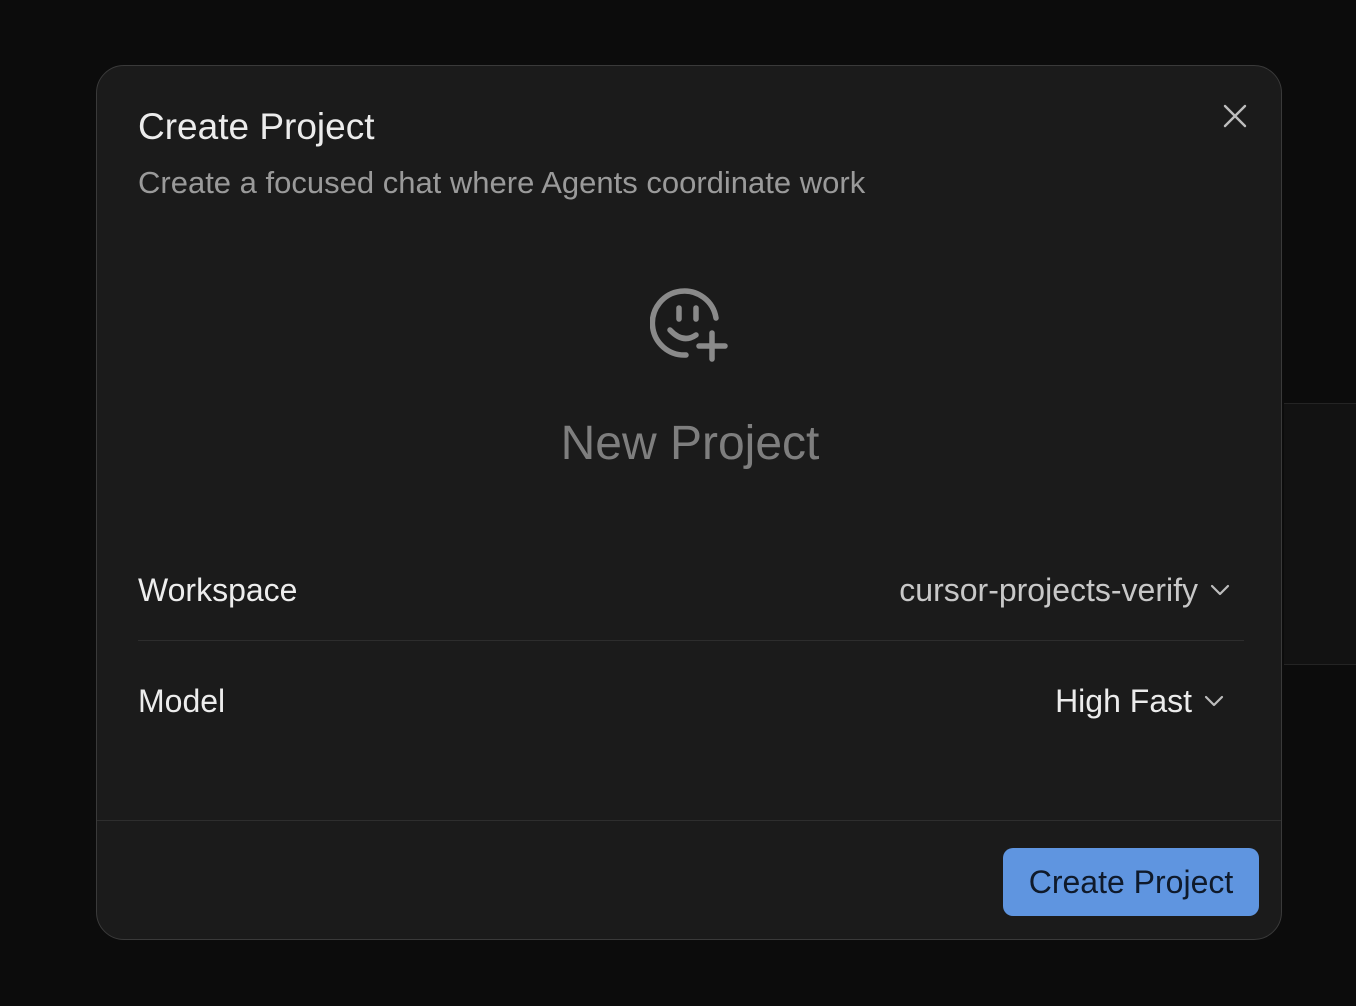  I want to click on project-name-placeholder: New Project, so click(689, 443).